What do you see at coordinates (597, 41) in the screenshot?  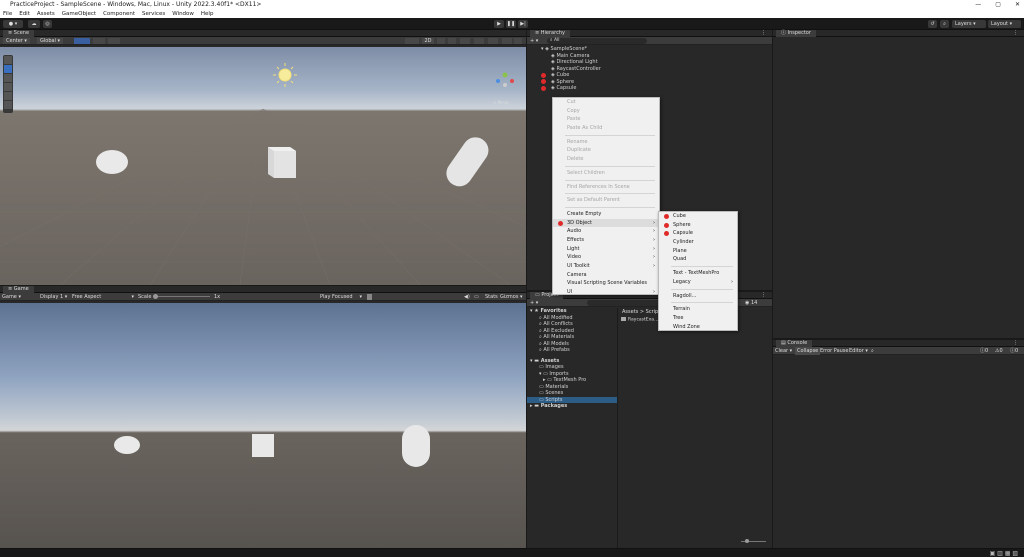 I see `hierarchy-search: ⌕ All` at bounding box center [597, 41].